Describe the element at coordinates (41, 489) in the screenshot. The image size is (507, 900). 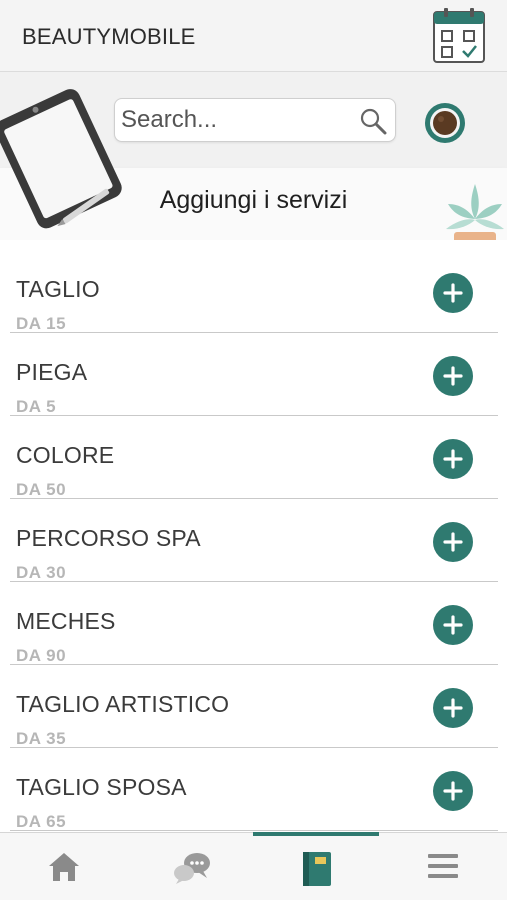
I see `service-price: DA 50` at that location.